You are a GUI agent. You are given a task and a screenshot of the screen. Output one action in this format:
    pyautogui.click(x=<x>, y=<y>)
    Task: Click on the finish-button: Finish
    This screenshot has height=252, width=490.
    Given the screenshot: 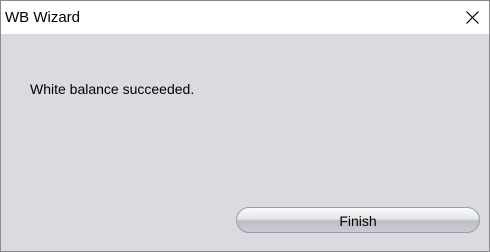 What is the action you would take?
    pyautogui.click(x=358, y=220)
    